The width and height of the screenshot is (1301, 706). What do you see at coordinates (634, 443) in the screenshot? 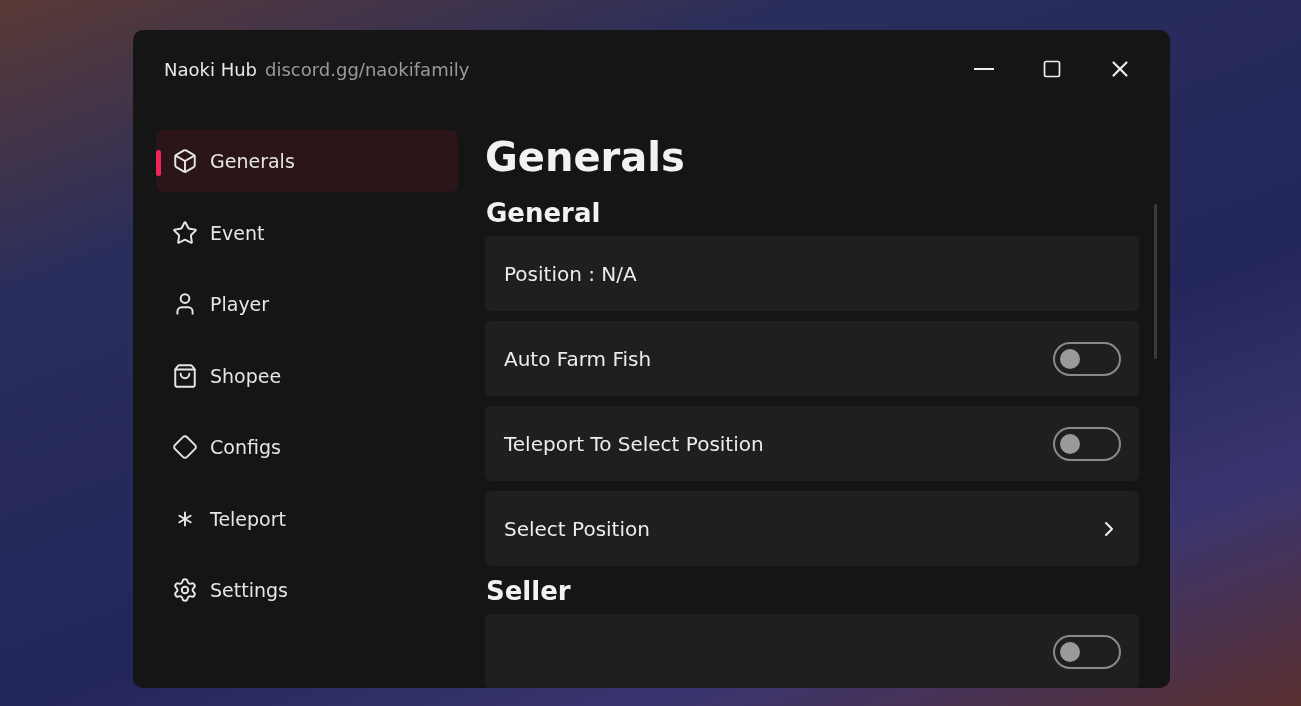
I see `option-label: Teleport To Select Position` at bounding box center [634, 443].